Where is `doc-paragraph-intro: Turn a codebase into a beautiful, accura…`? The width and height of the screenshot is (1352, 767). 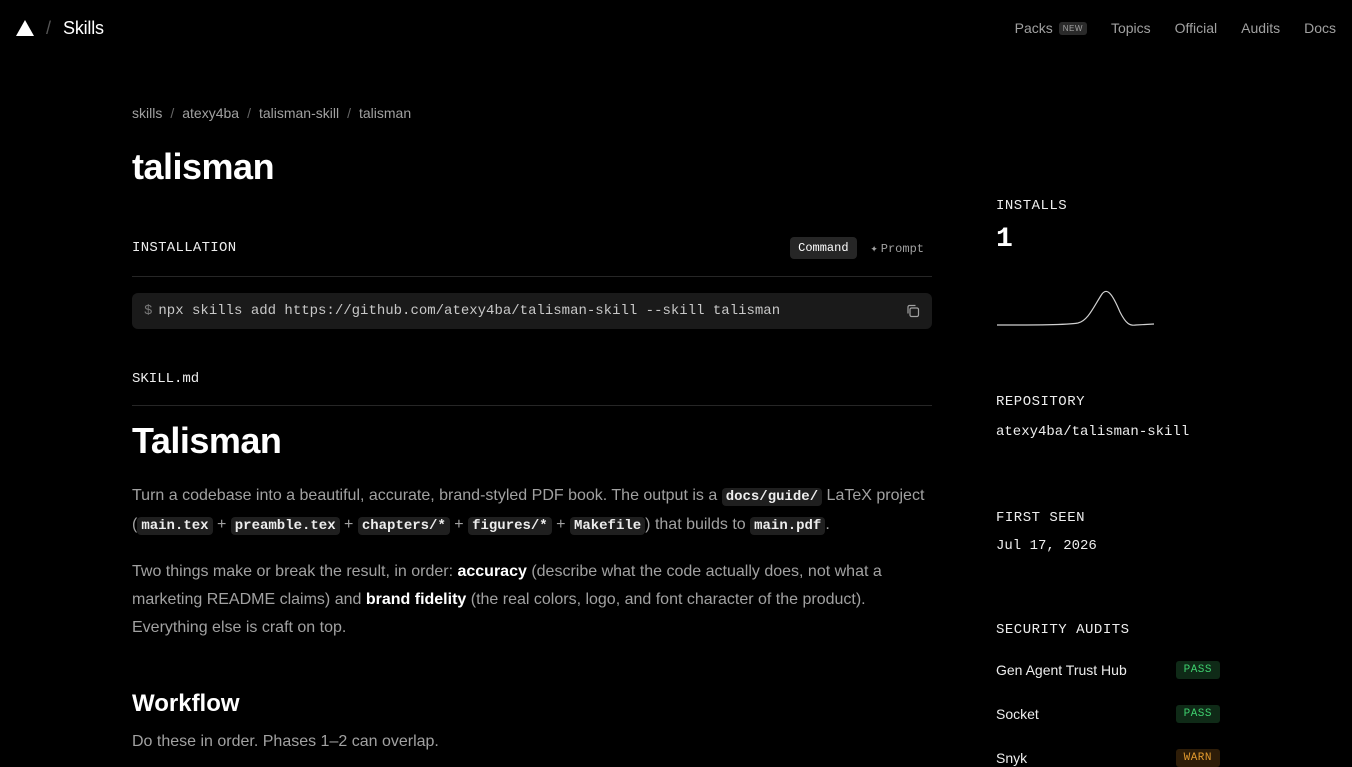
doc-paragraph-intro: Turn a codebase into a beautiful, accura… is located at coordinates (532, 511).